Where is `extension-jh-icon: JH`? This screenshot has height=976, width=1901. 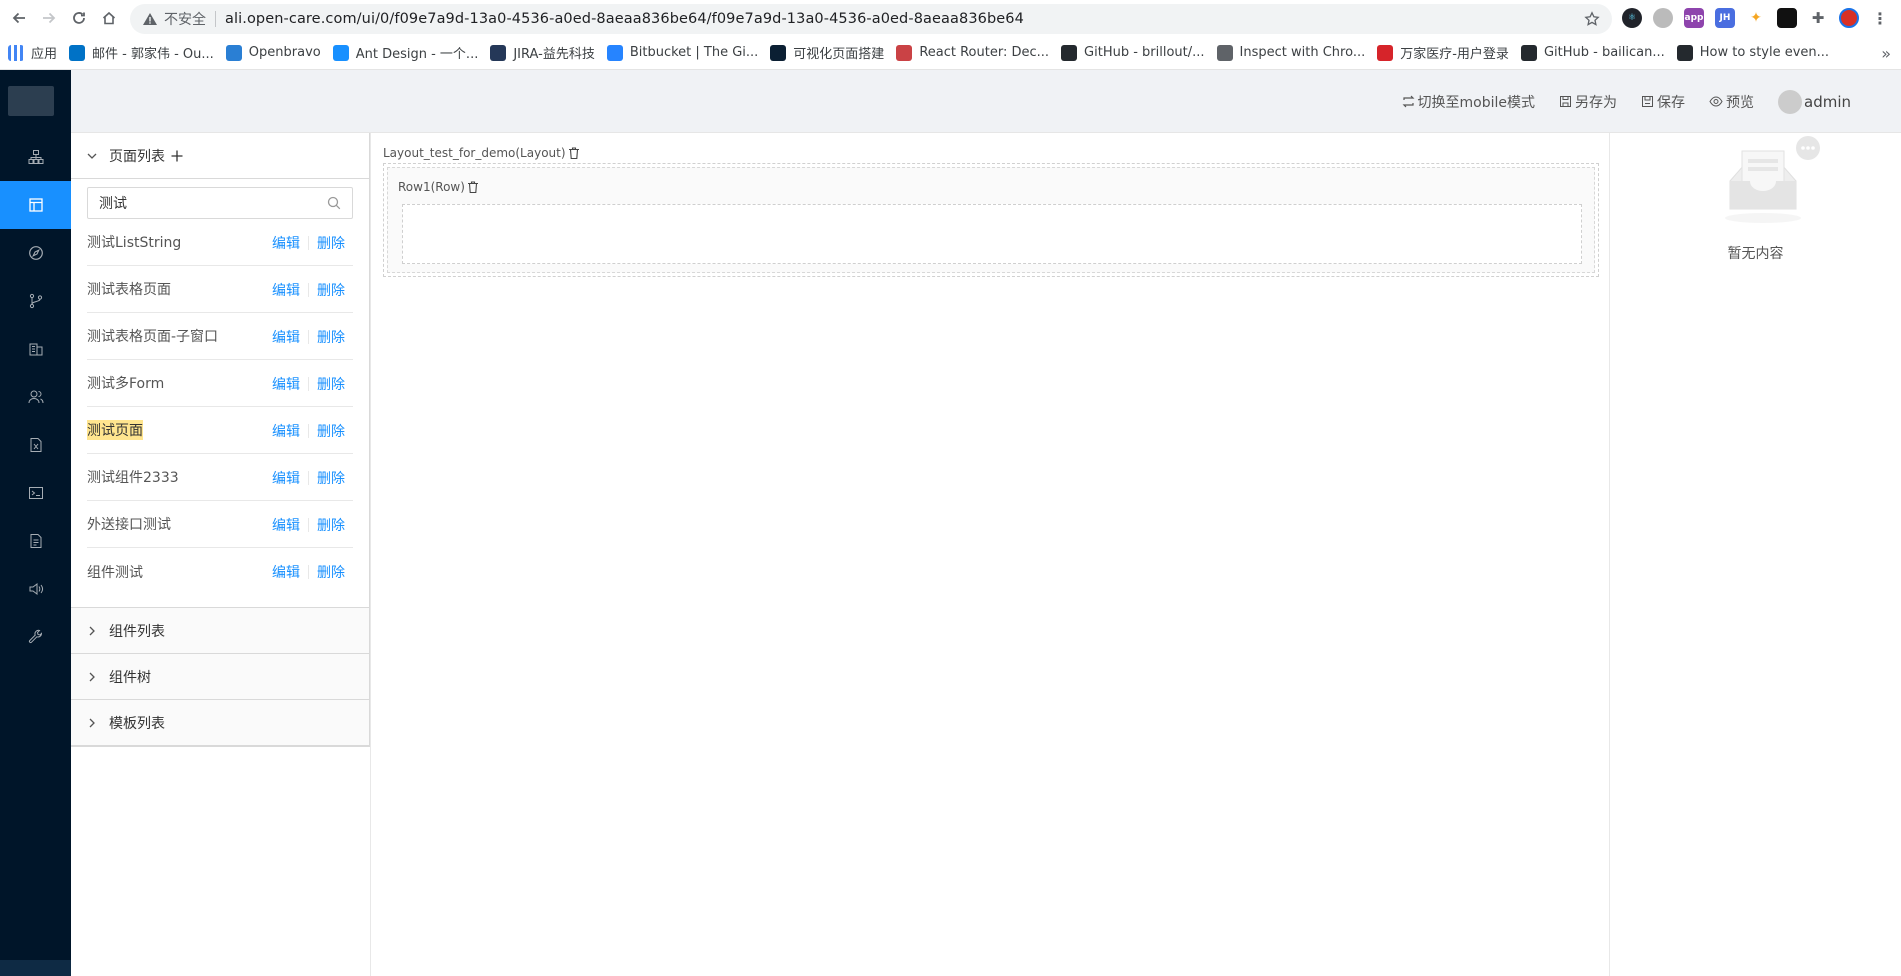 extension-jh-icon: JH is located at coordinates (1725, 18).